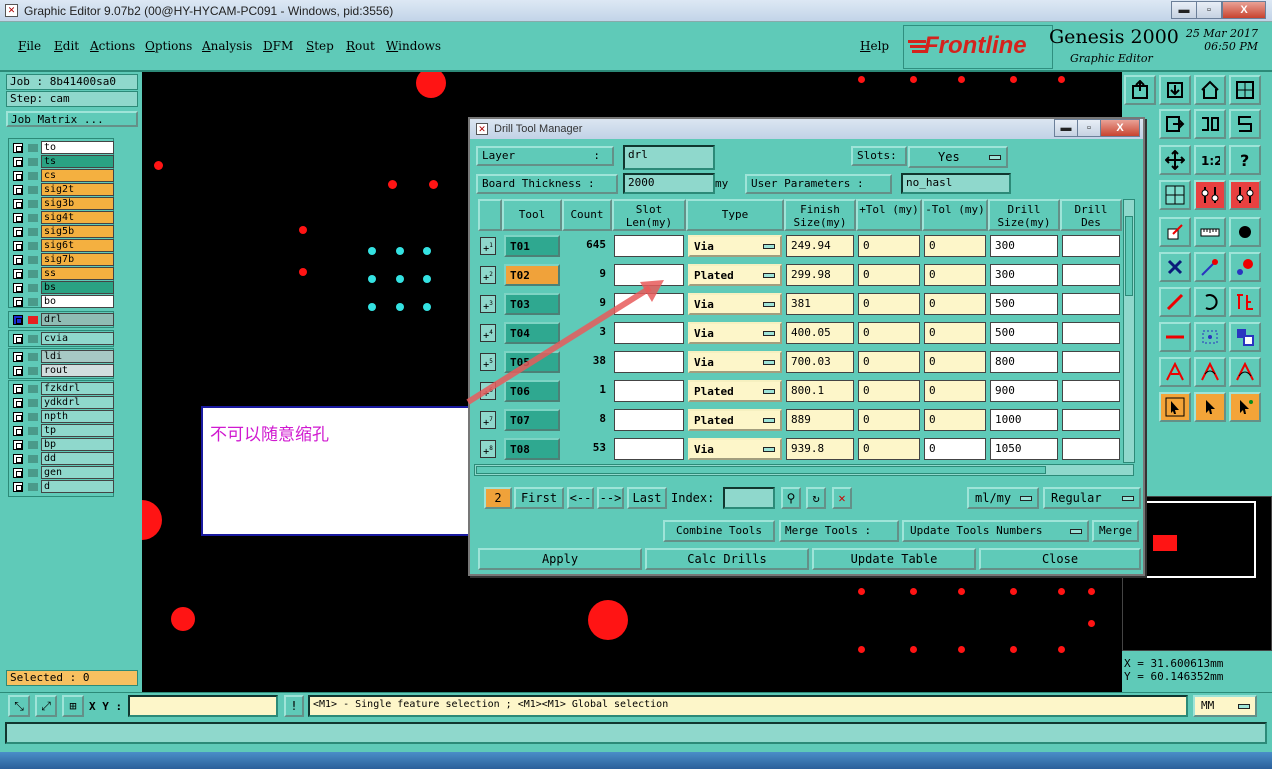 The height and width of the screenshot is (769, 1272). I want to click on layer-name: dd, so click(77, 458).